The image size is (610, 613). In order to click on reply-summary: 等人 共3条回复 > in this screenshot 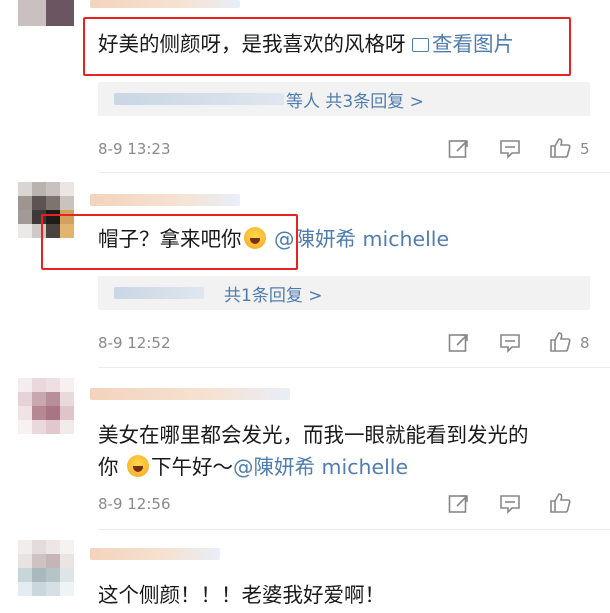, I will do `click(344, 99)`.